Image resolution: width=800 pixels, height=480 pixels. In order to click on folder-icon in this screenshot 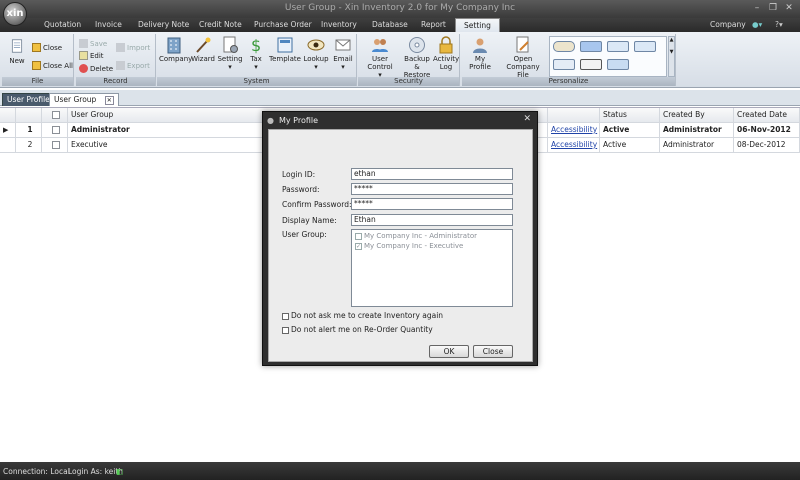, I will do `click(36, 65)`.